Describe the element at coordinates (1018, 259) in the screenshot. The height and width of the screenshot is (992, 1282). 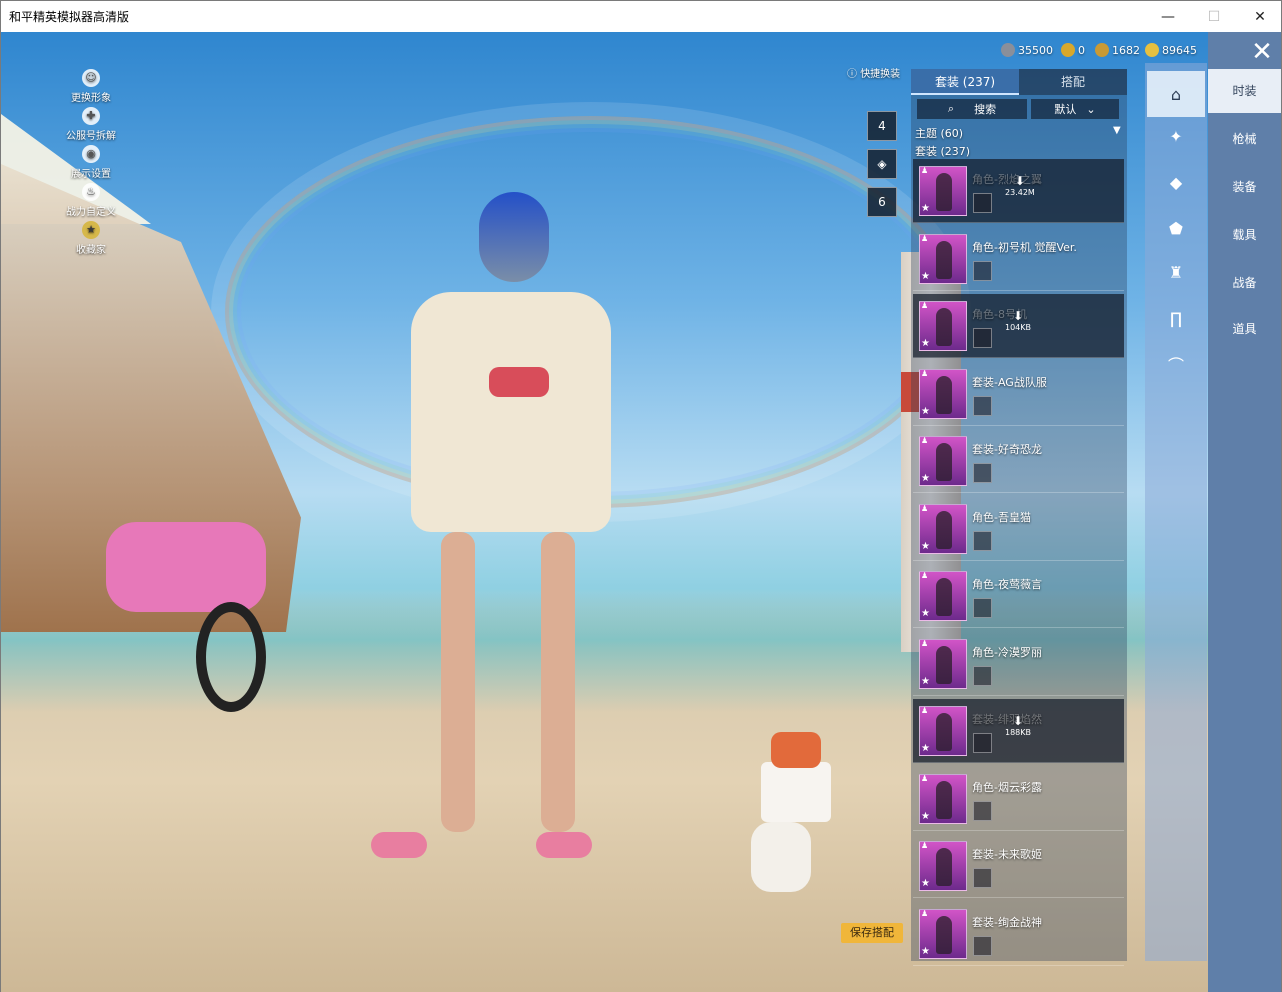
I see `outfit-item: ♟ ★ 角色-初号机 觉醒Ver.` at that location.